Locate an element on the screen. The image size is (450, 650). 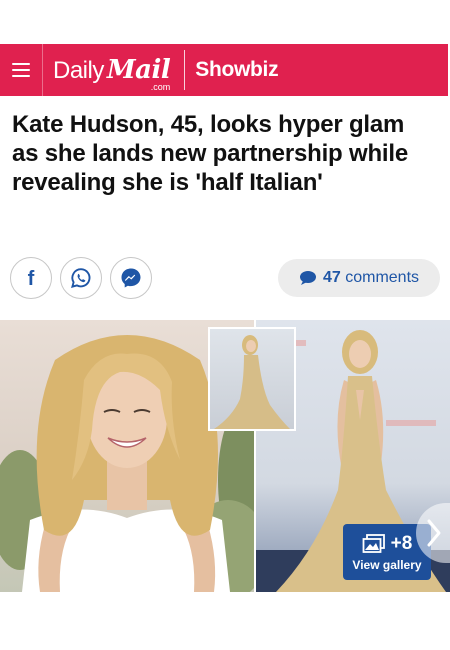
share-buttons: f is located at coordinates (81, 278).